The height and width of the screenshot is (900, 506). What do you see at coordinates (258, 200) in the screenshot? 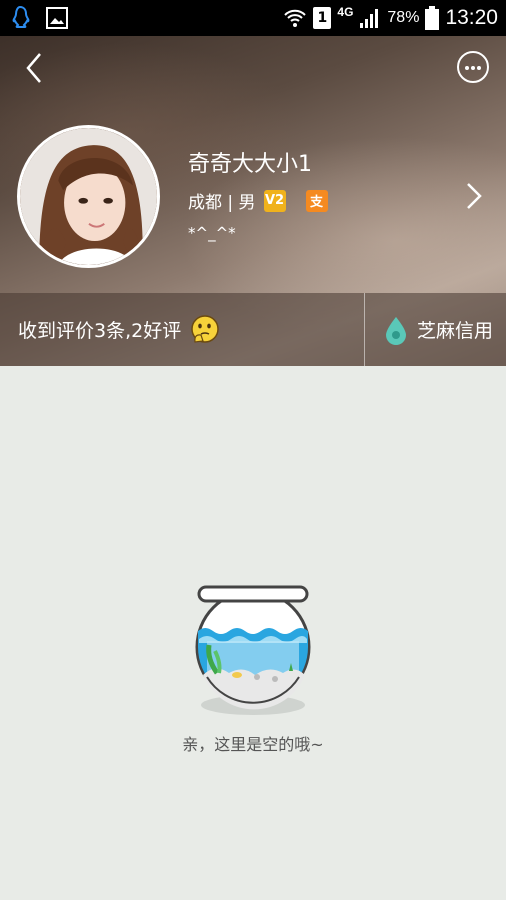
I see `profile-meta: 成都 | 男 V2 支` at bounding box center [258, 200].